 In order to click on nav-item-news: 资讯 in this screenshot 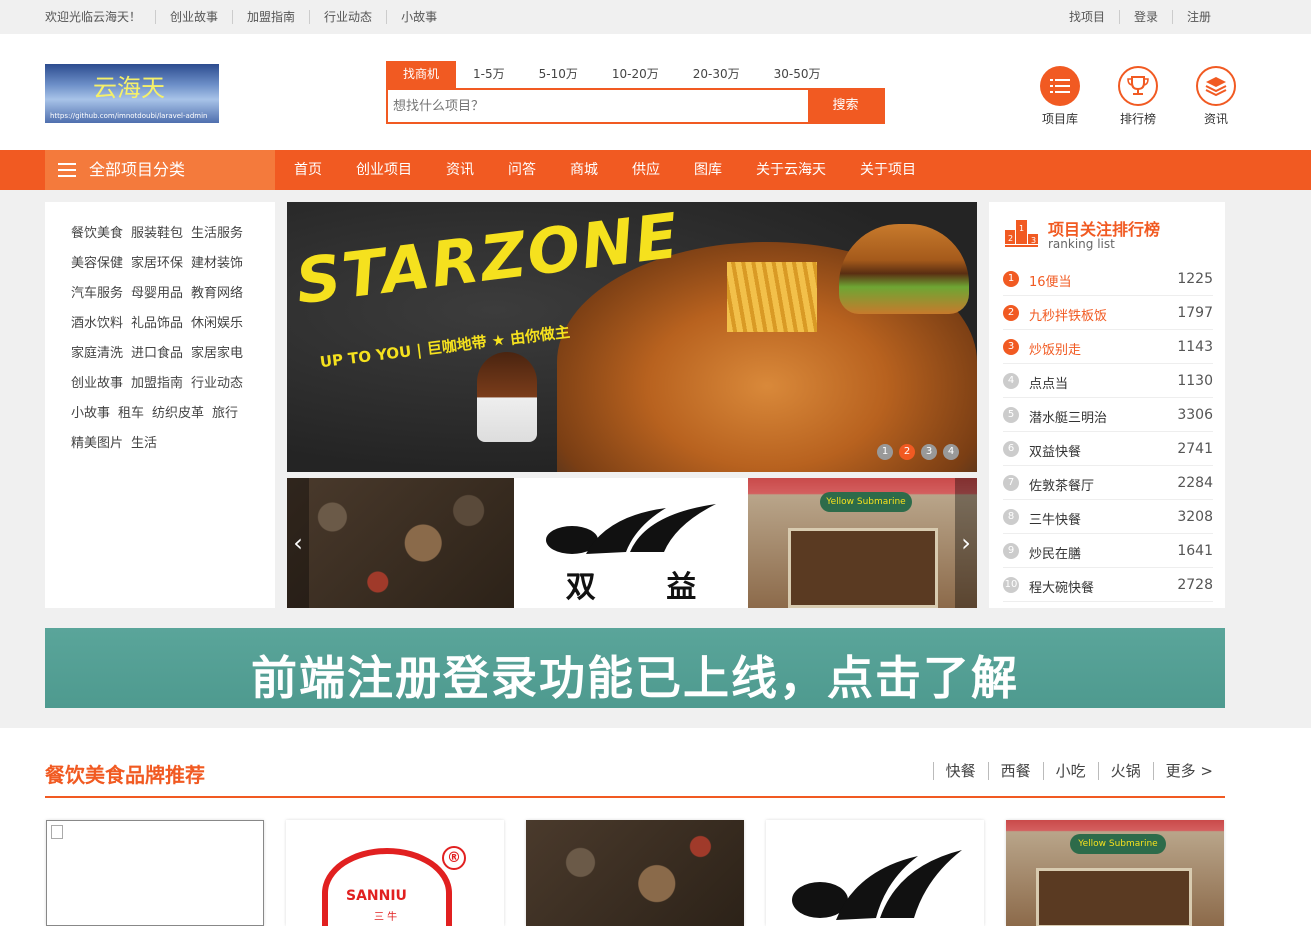, I will do `click(460, 170)`.